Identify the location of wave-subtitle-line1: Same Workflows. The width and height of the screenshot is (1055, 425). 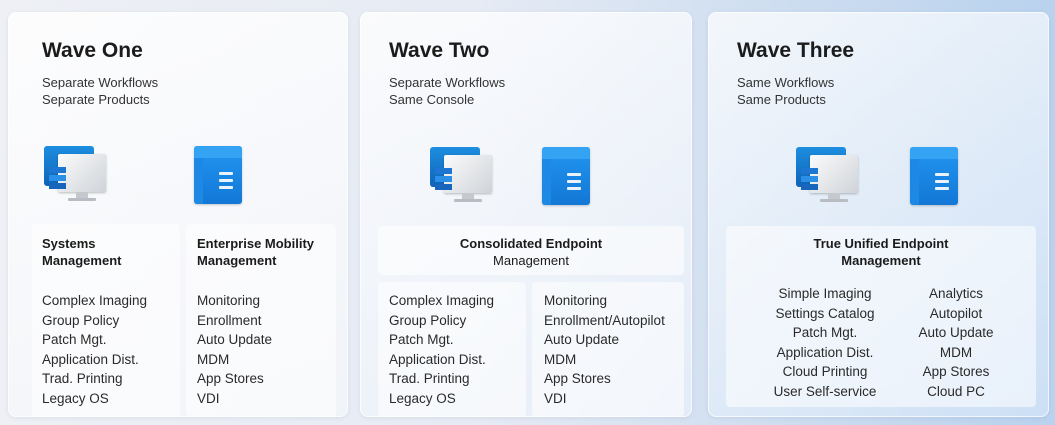
(786, 82).